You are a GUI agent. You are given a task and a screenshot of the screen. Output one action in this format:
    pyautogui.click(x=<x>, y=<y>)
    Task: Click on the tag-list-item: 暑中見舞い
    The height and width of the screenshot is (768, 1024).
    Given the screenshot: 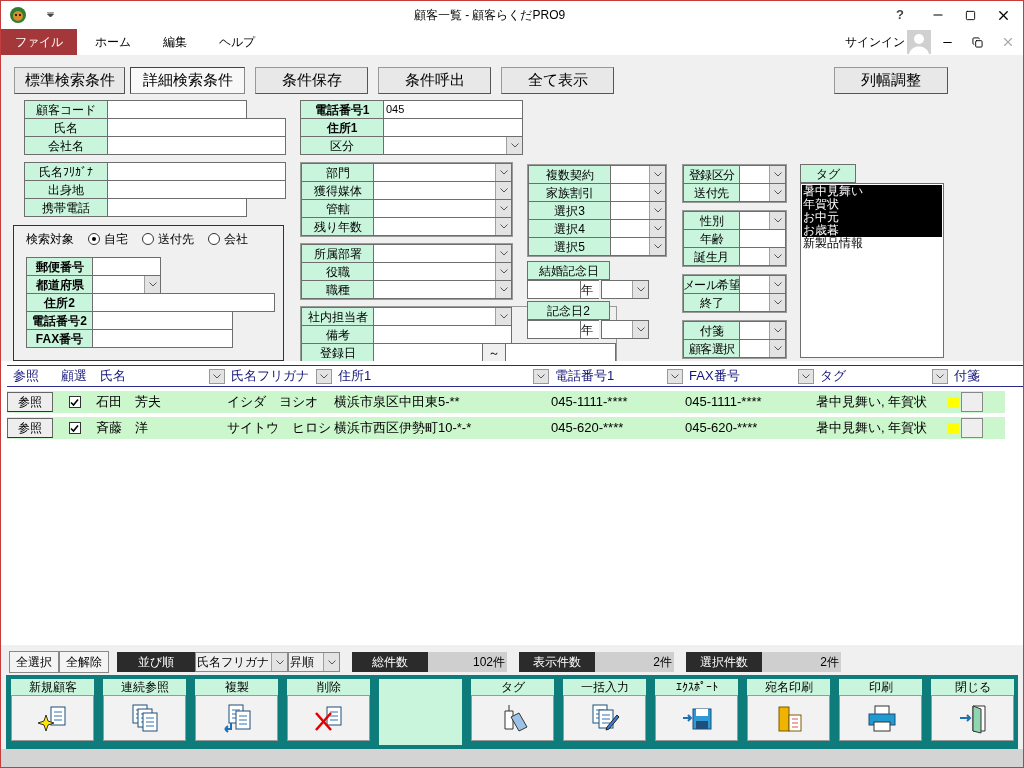 What is the action you would take?
    pyautogui.click(x=872, y=191)
    